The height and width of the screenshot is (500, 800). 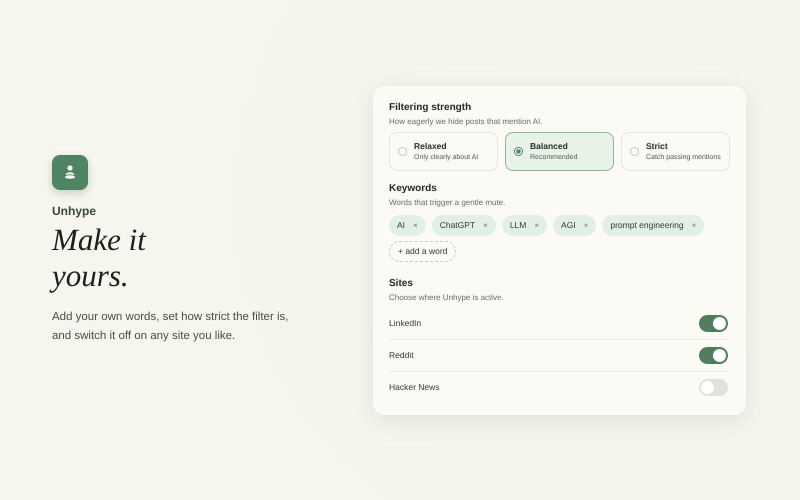 What do you see at coordinates (447, 297) in the screenshot?
I see `section-subtitle: Choose where Unhype is active.` at bounding box center [447, 297].